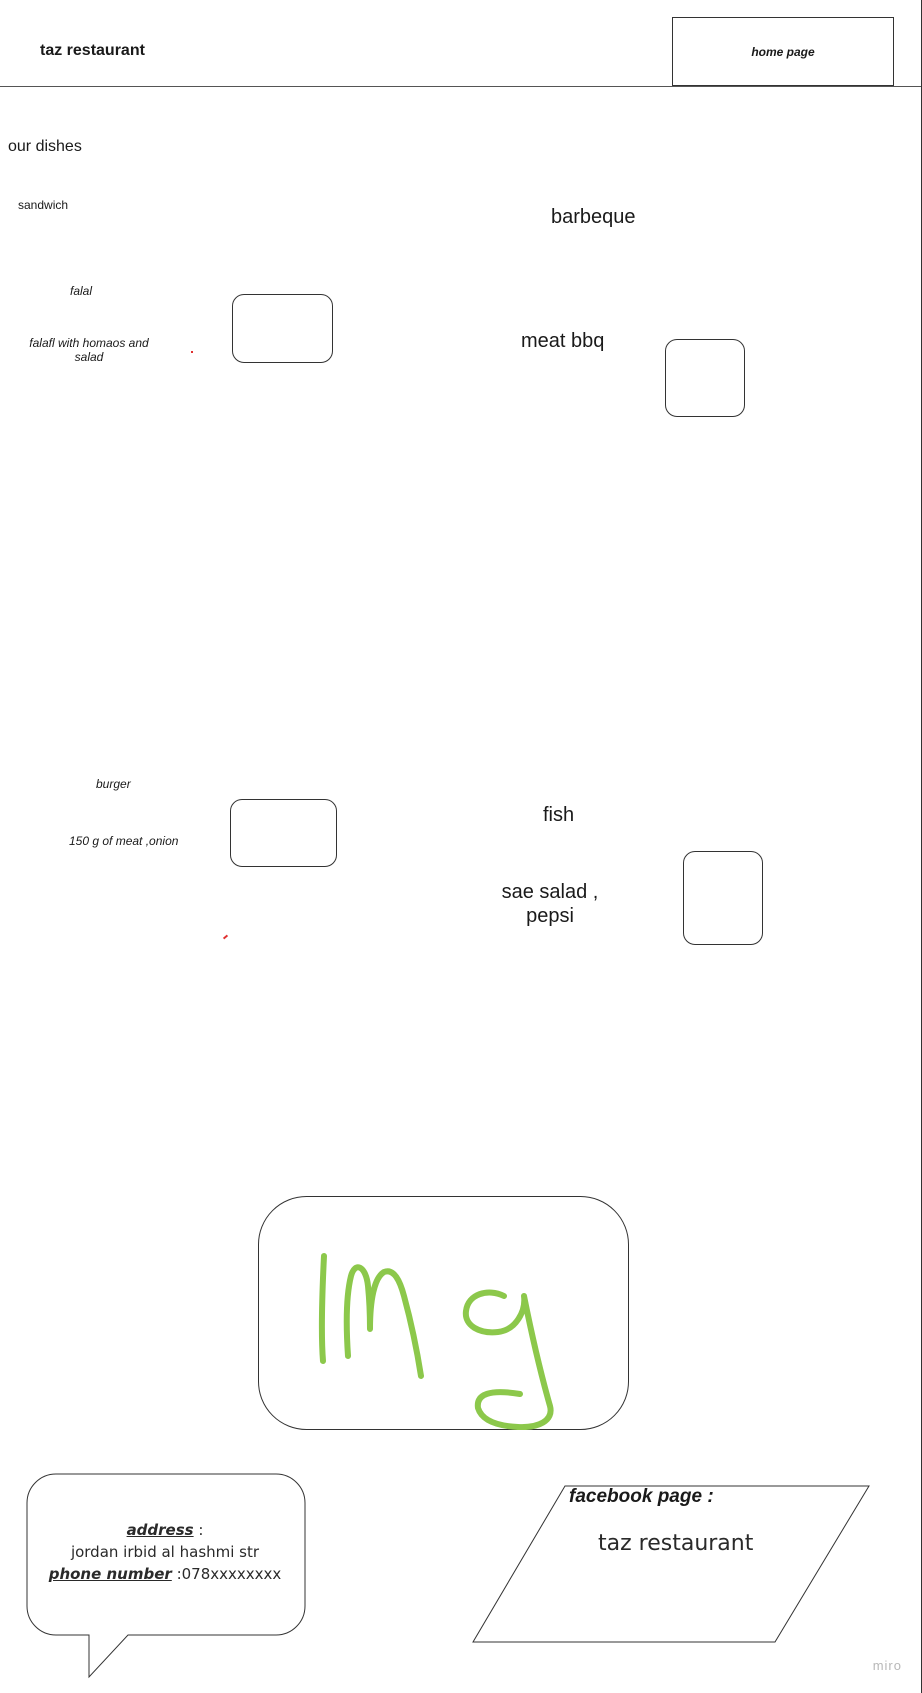 The width and height of the screenshot is (922, 1693). I want to click on miro-watermark: miro, so click(887, 1665).